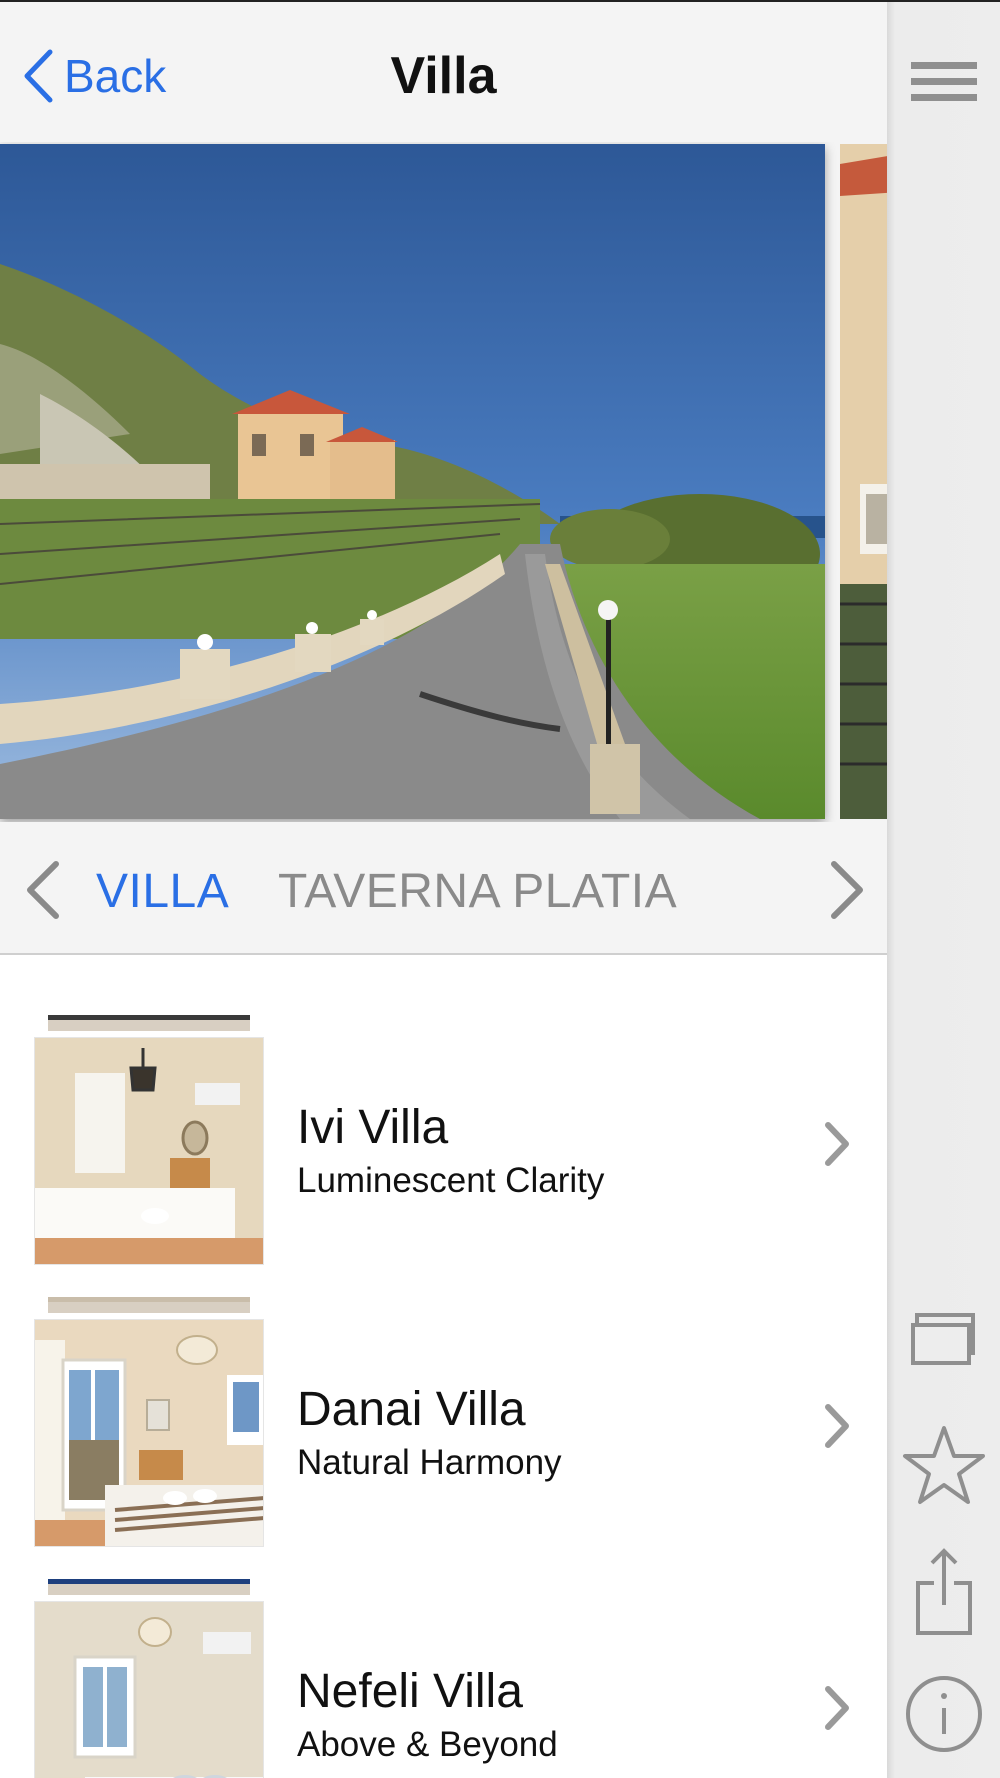 This screenshot has width=1000, height=1778. I want to click on right-sidebar, so click(943, 889).